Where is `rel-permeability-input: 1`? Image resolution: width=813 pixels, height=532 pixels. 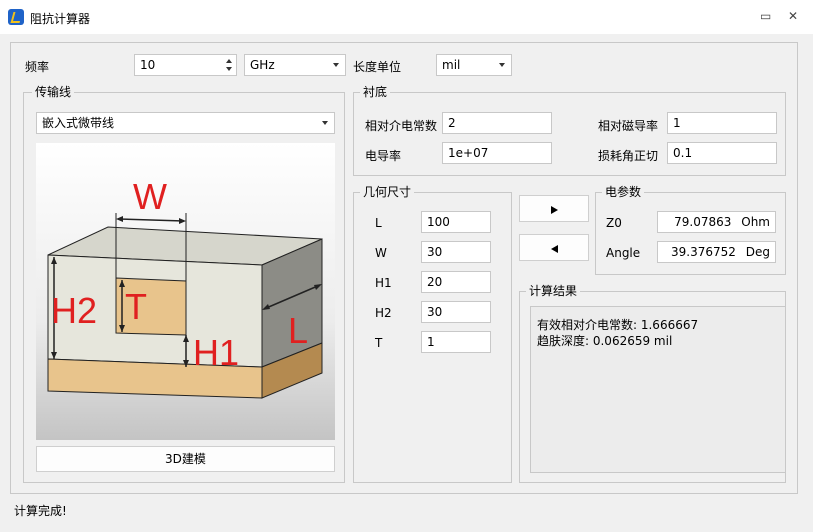 rel-permeability-input: 1 is located at coordinates (722, 123).